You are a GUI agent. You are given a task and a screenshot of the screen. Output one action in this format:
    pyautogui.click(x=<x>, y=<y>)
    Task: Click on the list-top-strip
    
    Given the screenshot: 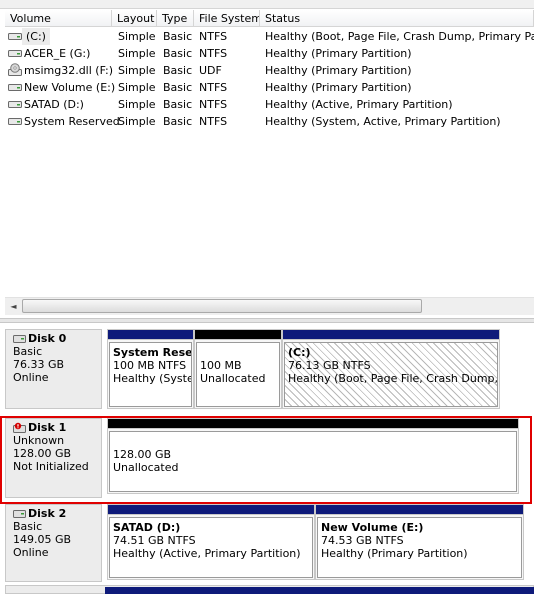 What is the action you would take?
    pyautogui.click(x=267, y=4)
    